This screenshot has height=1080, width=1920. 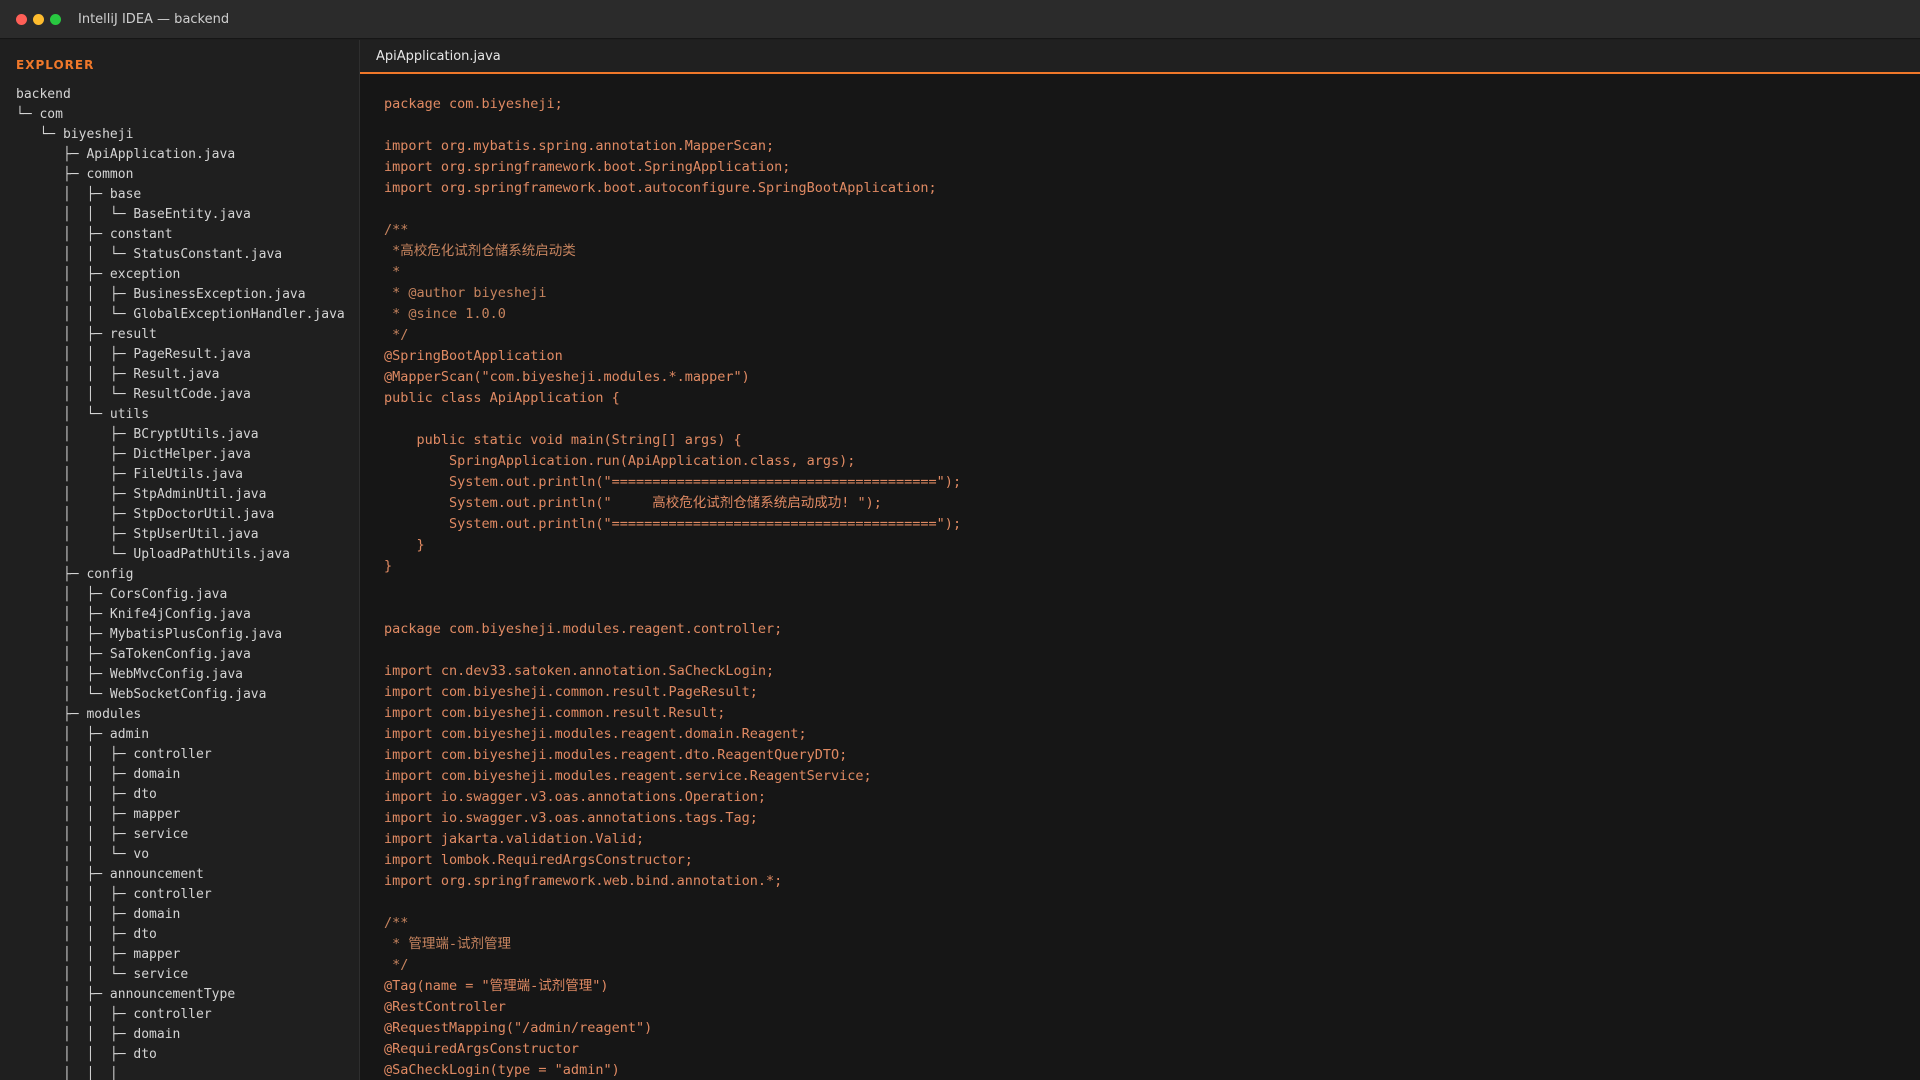 I want to click on minimize-button, so click(x=38, y=19).